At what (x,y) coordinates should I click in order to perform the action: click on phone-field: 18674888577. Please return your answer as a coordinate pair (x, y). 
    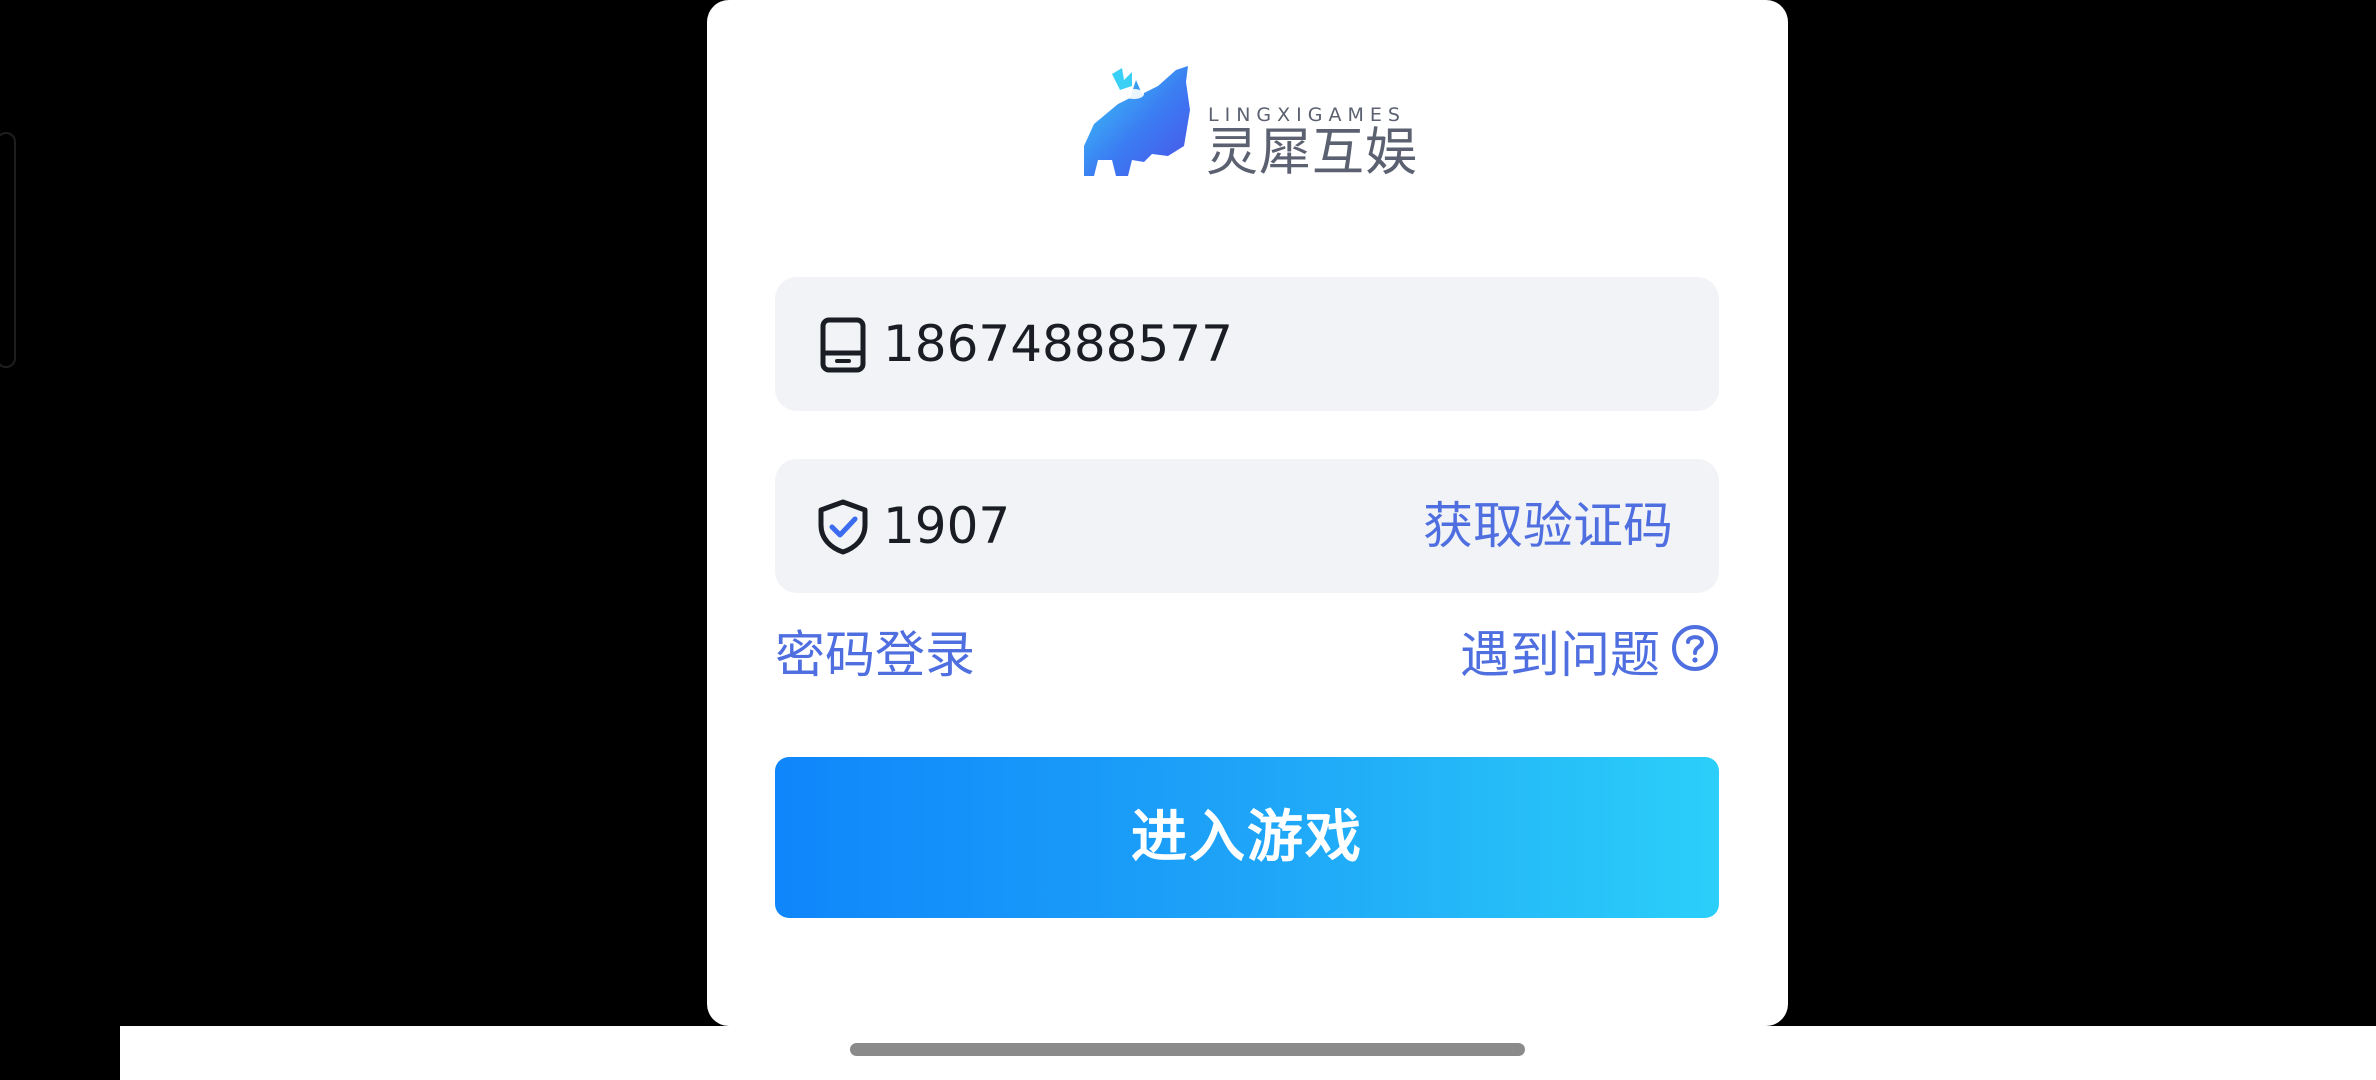
    Looking at the image, I should click on (1247, 344).